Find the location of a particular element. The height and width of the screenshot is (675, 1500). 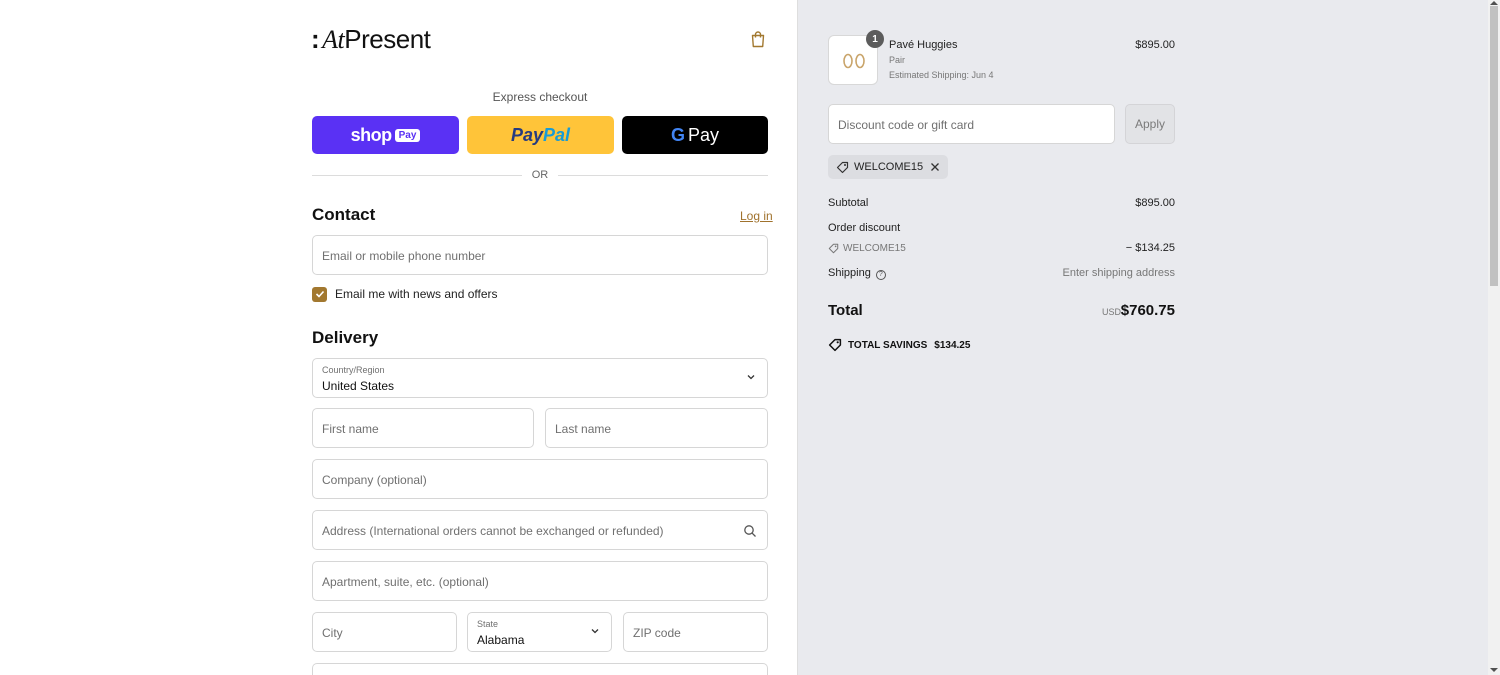

discount-code-input: Discount code or gift card is located at coordinates (971, 124).